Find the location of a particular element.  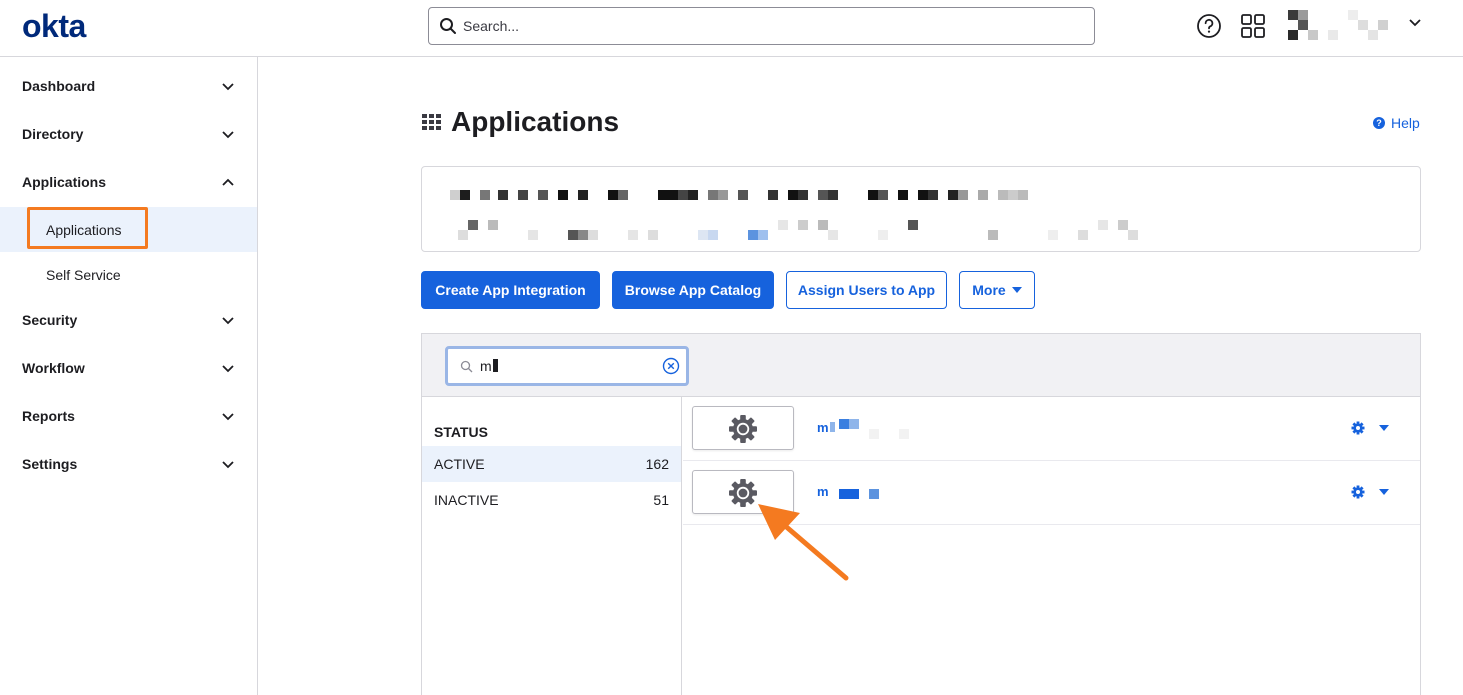

status-header: STATUS is located at coordinates (461, 432).